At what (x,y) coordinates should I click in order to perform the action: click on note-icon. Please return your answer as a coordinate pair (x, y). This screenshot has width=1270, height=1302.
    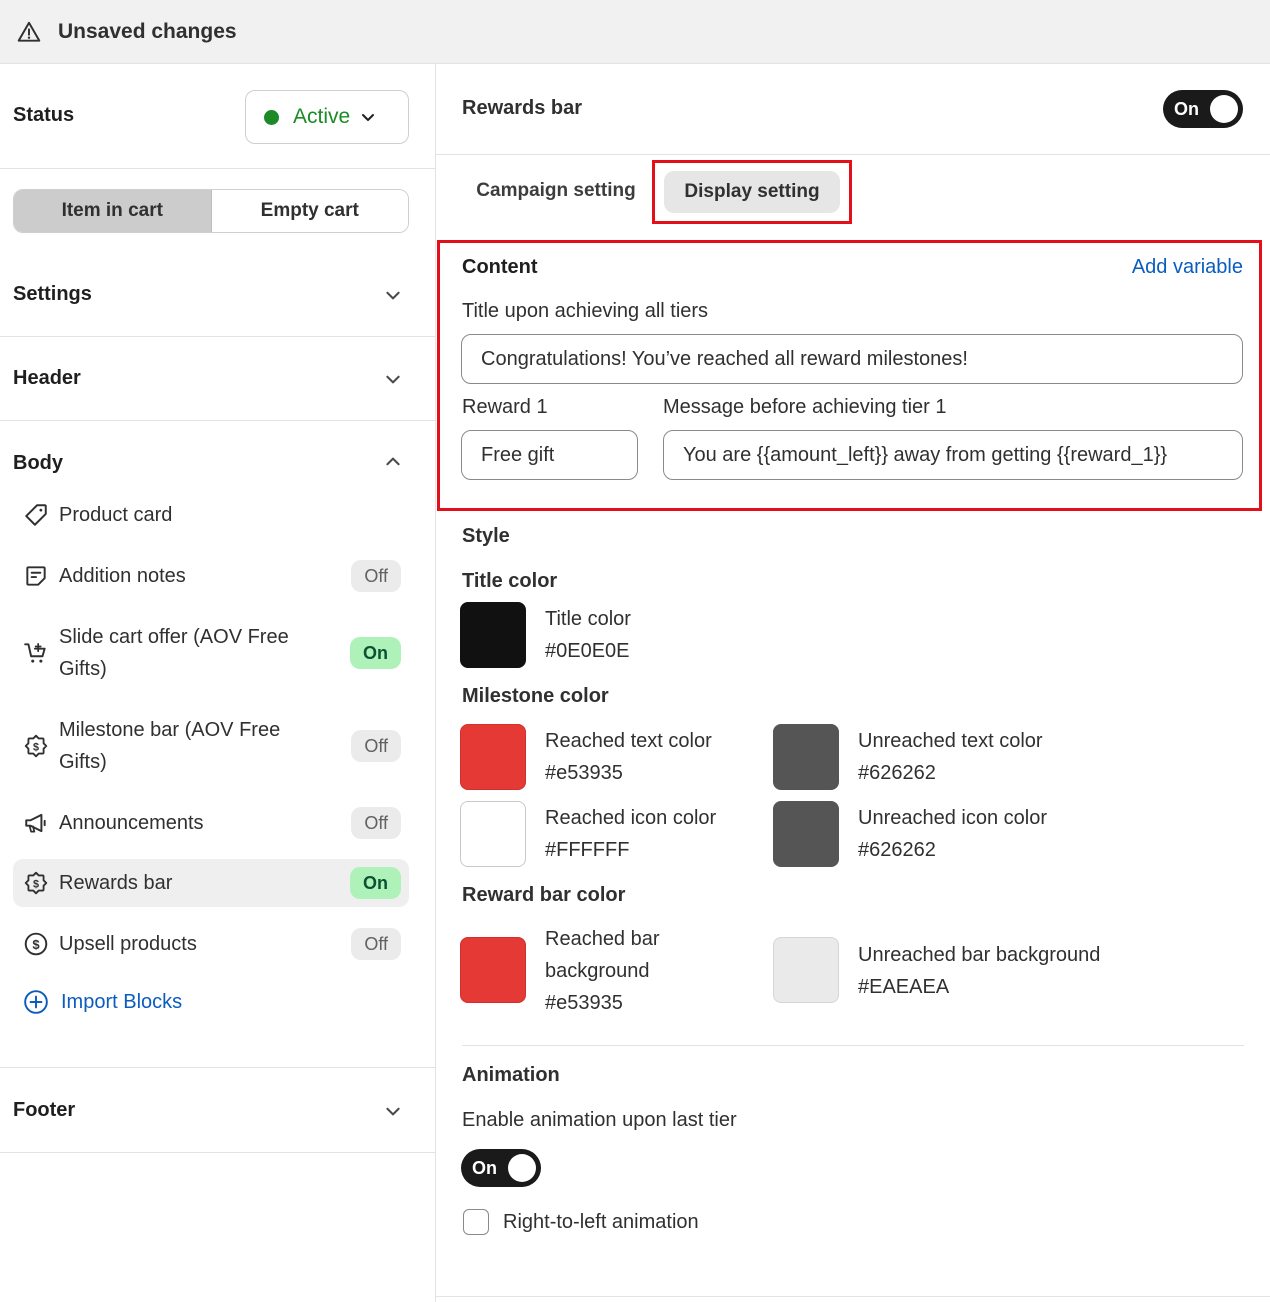
    Looking at the image, I should click on (36, 576).